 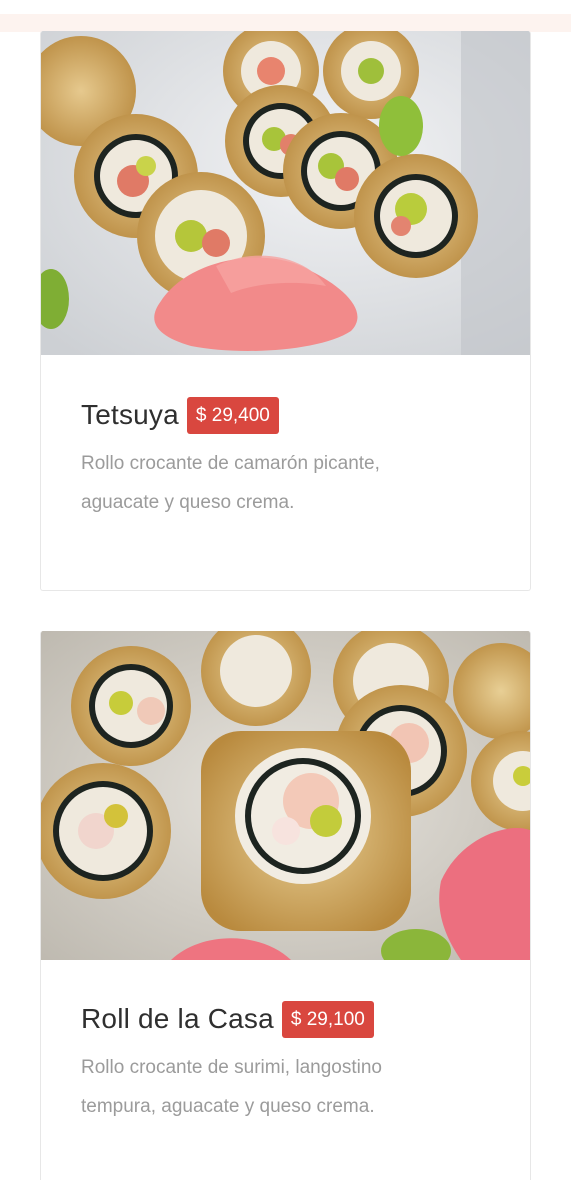 I want to click on dish-name: Roll de la Casa, so click(x=177, y=1019).